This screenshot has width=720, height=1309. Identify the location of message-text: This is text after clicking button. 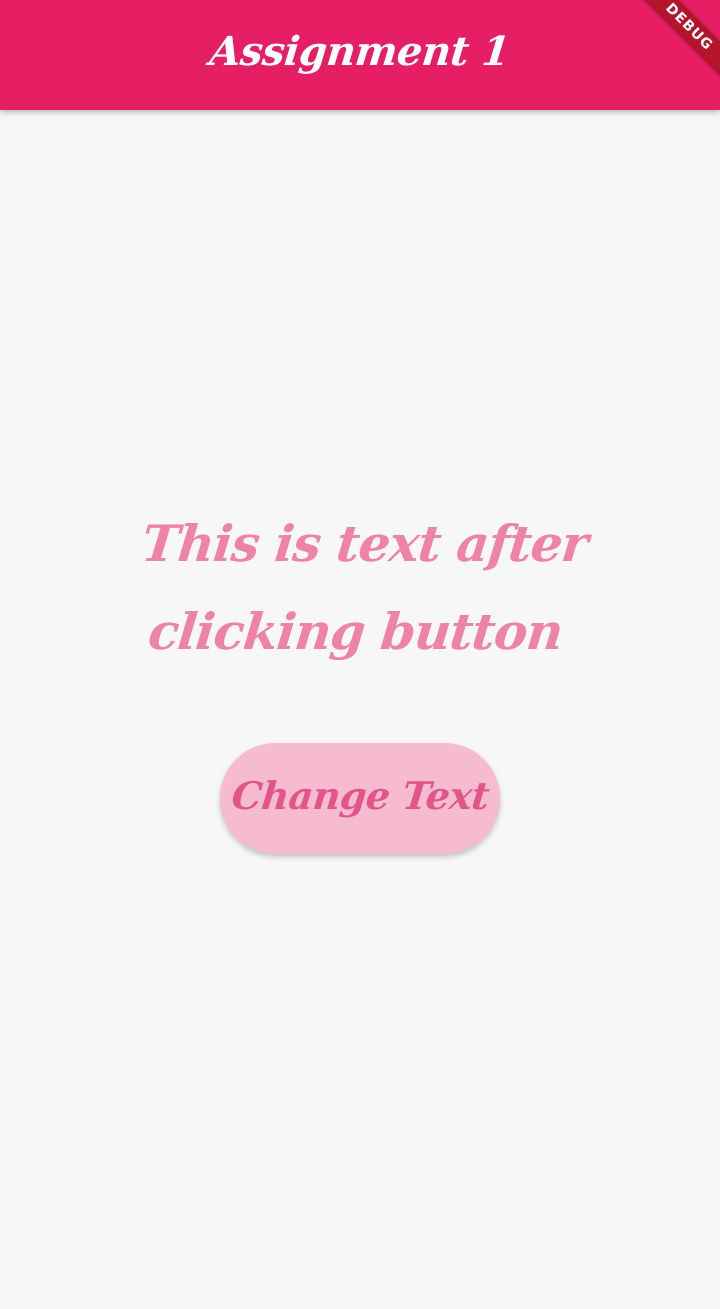
(365, 587).